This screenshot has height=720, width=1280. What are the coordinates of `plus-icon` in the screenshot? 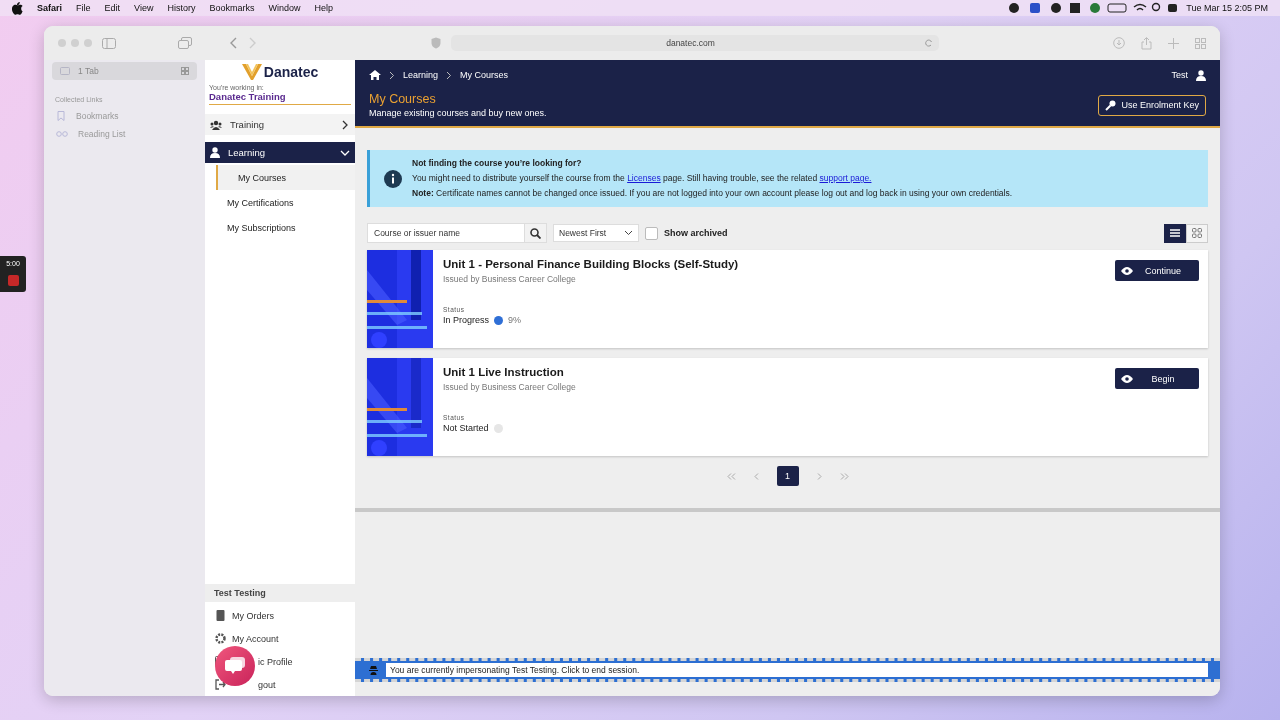 It's located at (1173, 43).